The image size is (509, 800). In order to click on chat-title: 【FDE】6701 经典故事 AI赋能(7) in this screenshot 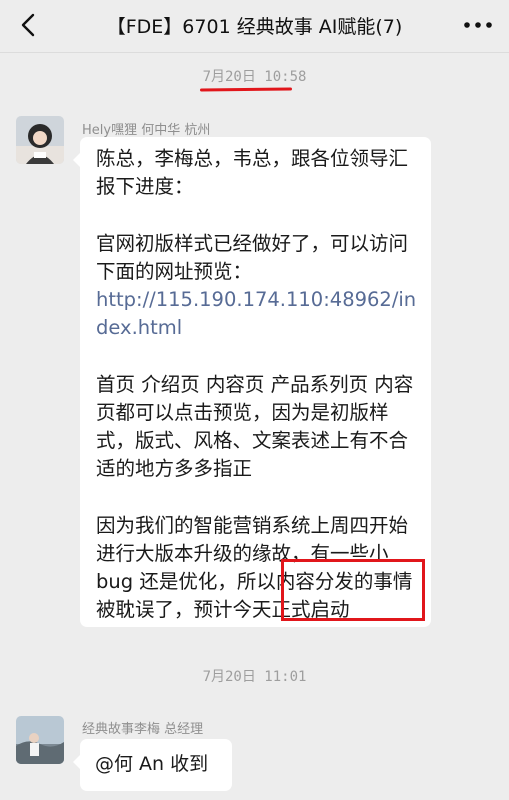, I will do `click(254, 27)`.